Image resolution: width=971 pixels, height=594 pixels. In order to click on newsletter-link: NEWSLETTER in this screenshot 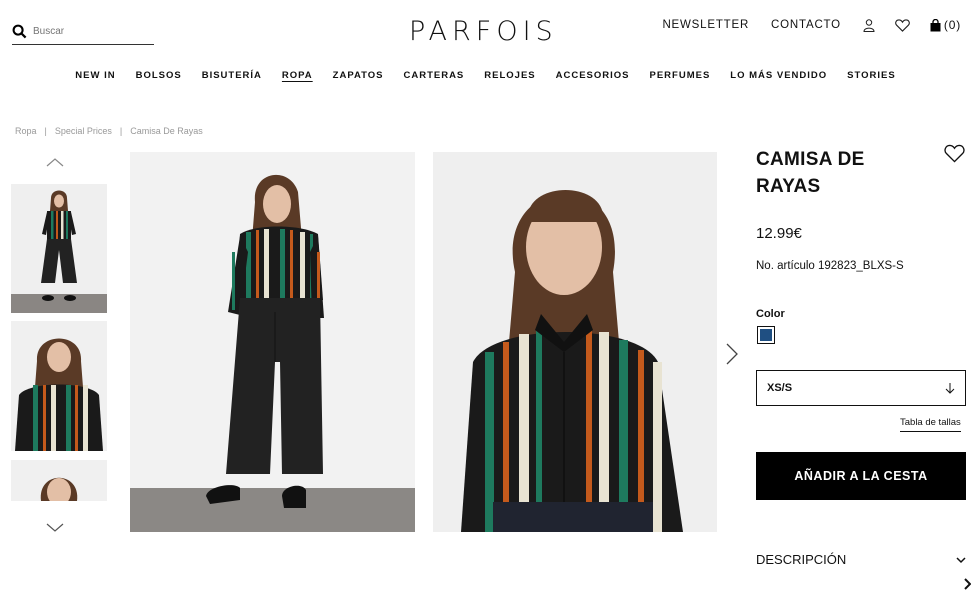, I will do `click(705, 25)`.